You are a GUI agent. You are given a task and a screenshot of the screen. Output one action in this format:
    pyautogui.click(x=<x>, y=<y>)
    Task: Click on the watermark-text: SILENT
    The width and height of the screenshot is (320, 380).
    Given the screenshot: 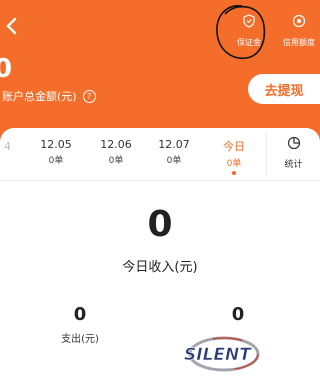 What is the action you would take?
    pyautogui.click(x=218, y=355)
    